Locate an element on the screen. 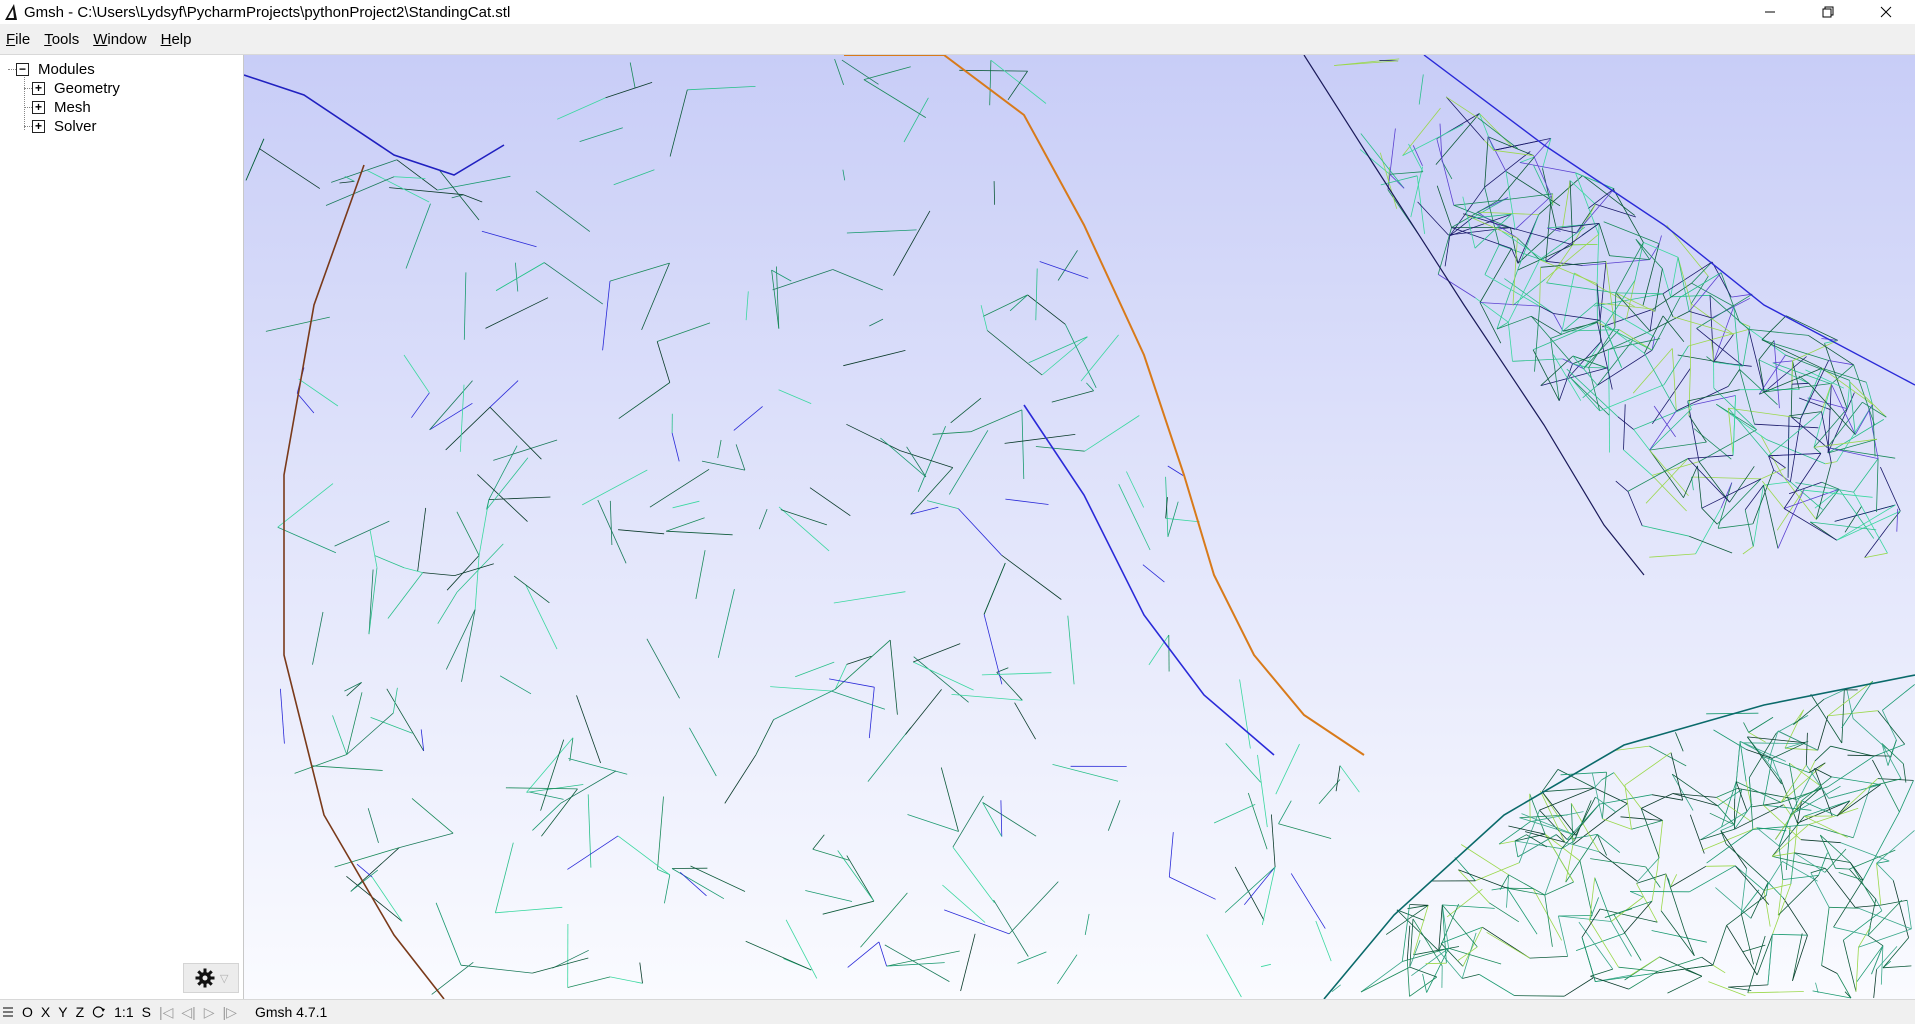 The image size is (1915, 1024). next-step-icon: |▷ is located at coordinates (230, 1012).